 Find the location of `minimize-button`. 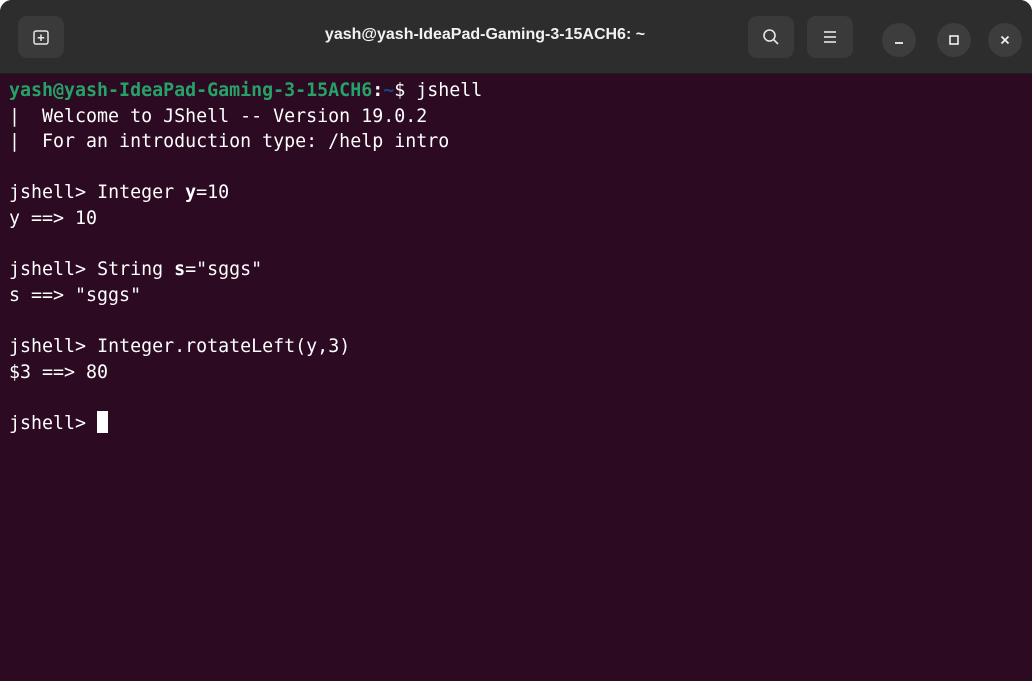

minimize-button is located at coordinates (899, 40).